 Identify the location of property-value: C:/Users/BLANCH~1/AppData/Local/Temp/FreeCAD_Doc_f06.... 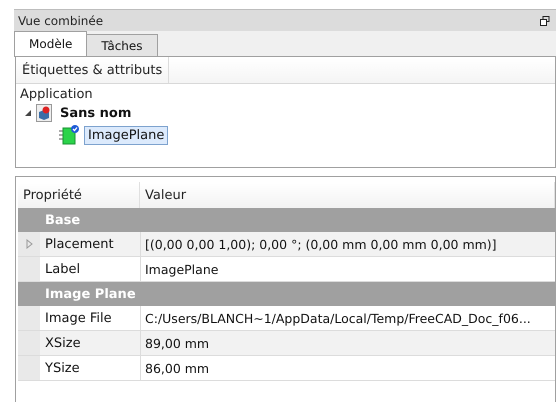
(347, 318).